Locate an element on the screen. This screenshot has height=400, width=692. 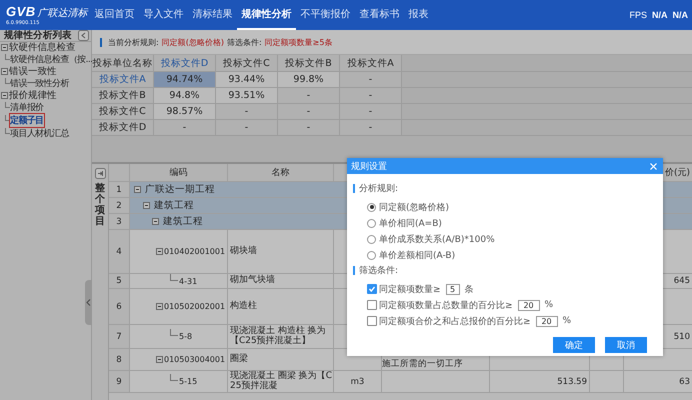
radio-label: 单价差额相同(A-B) is located at coordinates (417, 255).